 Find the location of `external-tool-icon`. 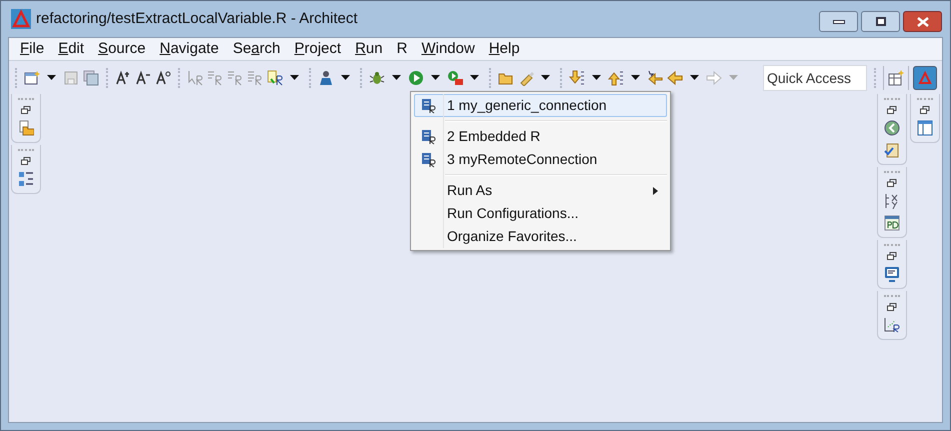

external-tool-icon is located at coordinates (455, 78).